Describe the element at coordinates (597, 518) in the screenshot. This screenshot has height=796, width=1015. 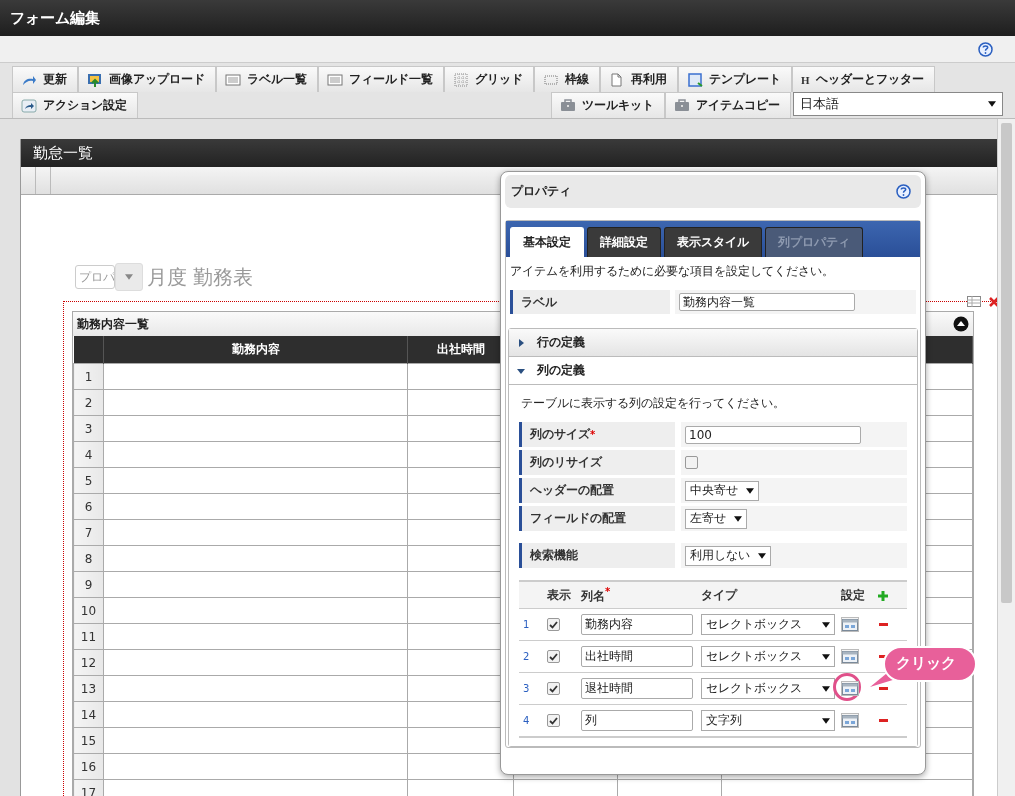
I see `setting-label: フィールドの配置` at that location.